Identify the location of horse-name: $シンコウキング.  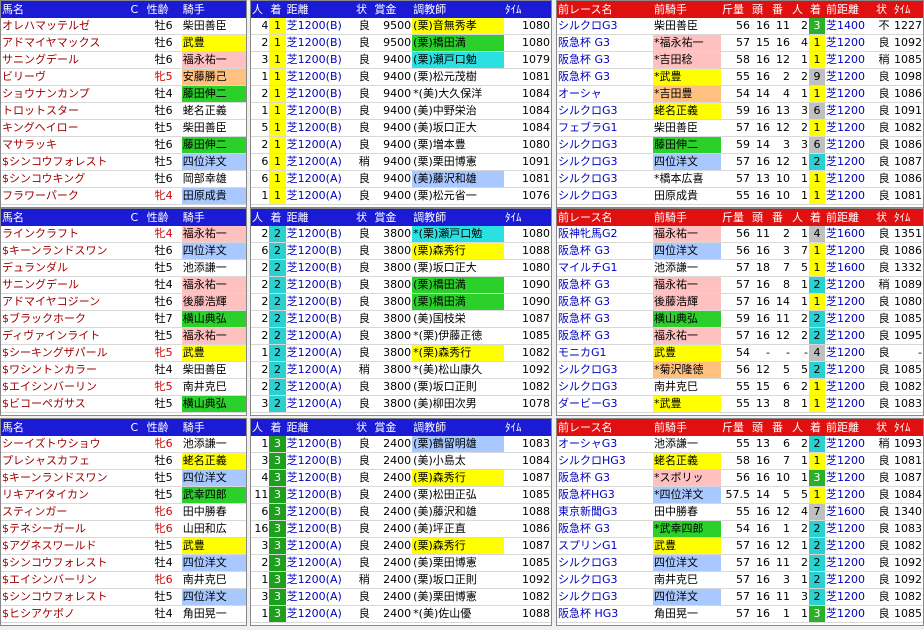
(65, 179).